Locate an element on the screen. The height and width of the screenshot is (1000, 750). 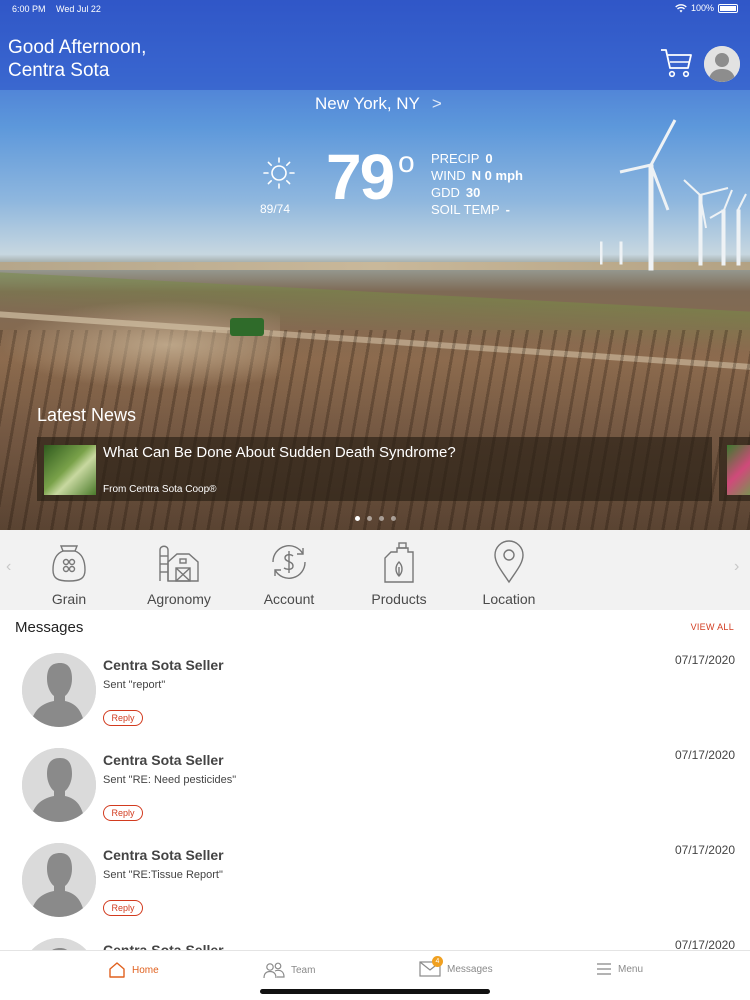
location-selector: New York, NY > is located at coordinates (378, 104).